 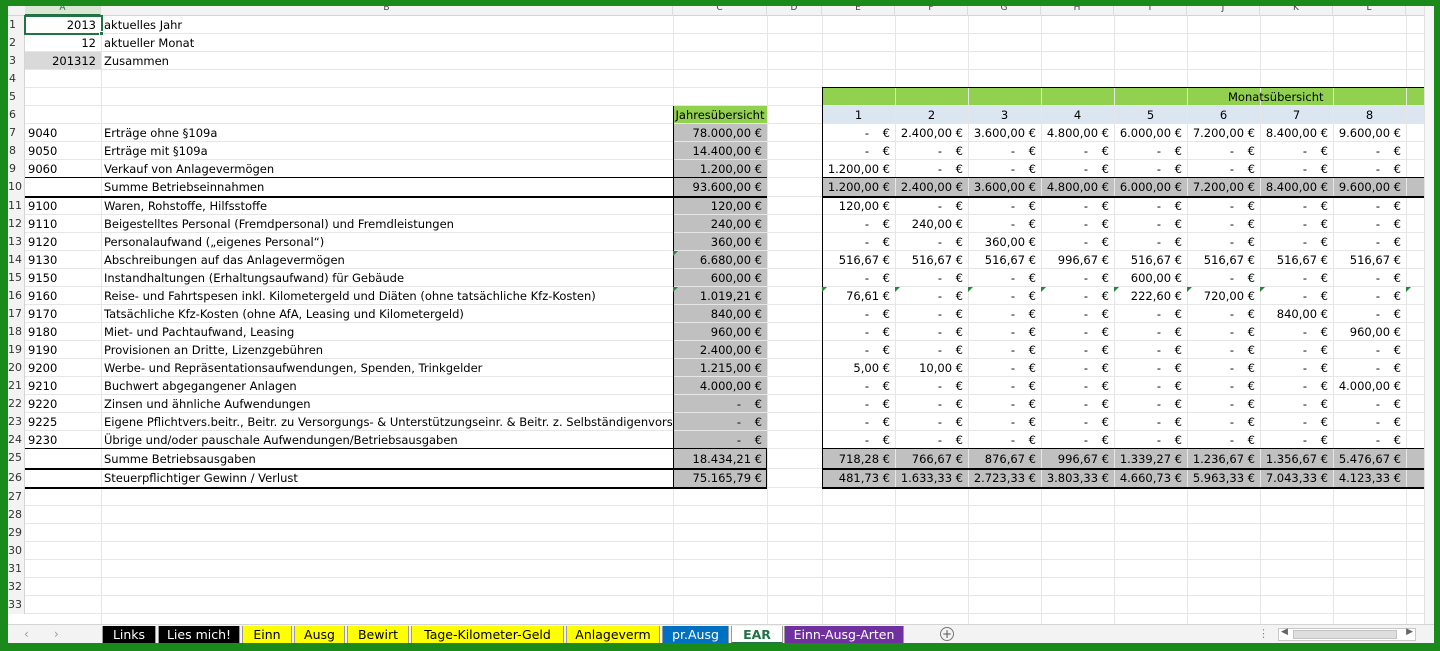 I want to click on monthly-value: 1.633,33 €, so click(x=931, y=478).